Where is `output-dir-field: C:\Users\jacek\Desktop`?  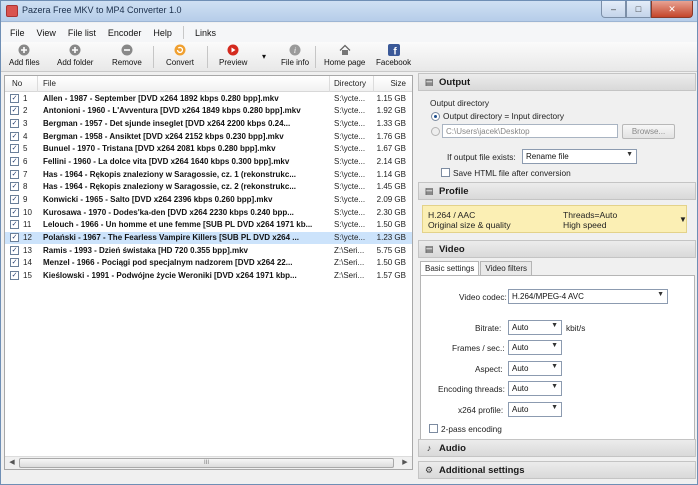 output-dir-field: C:\Users\jacek\Desktop is located at coordinates (530, 131).